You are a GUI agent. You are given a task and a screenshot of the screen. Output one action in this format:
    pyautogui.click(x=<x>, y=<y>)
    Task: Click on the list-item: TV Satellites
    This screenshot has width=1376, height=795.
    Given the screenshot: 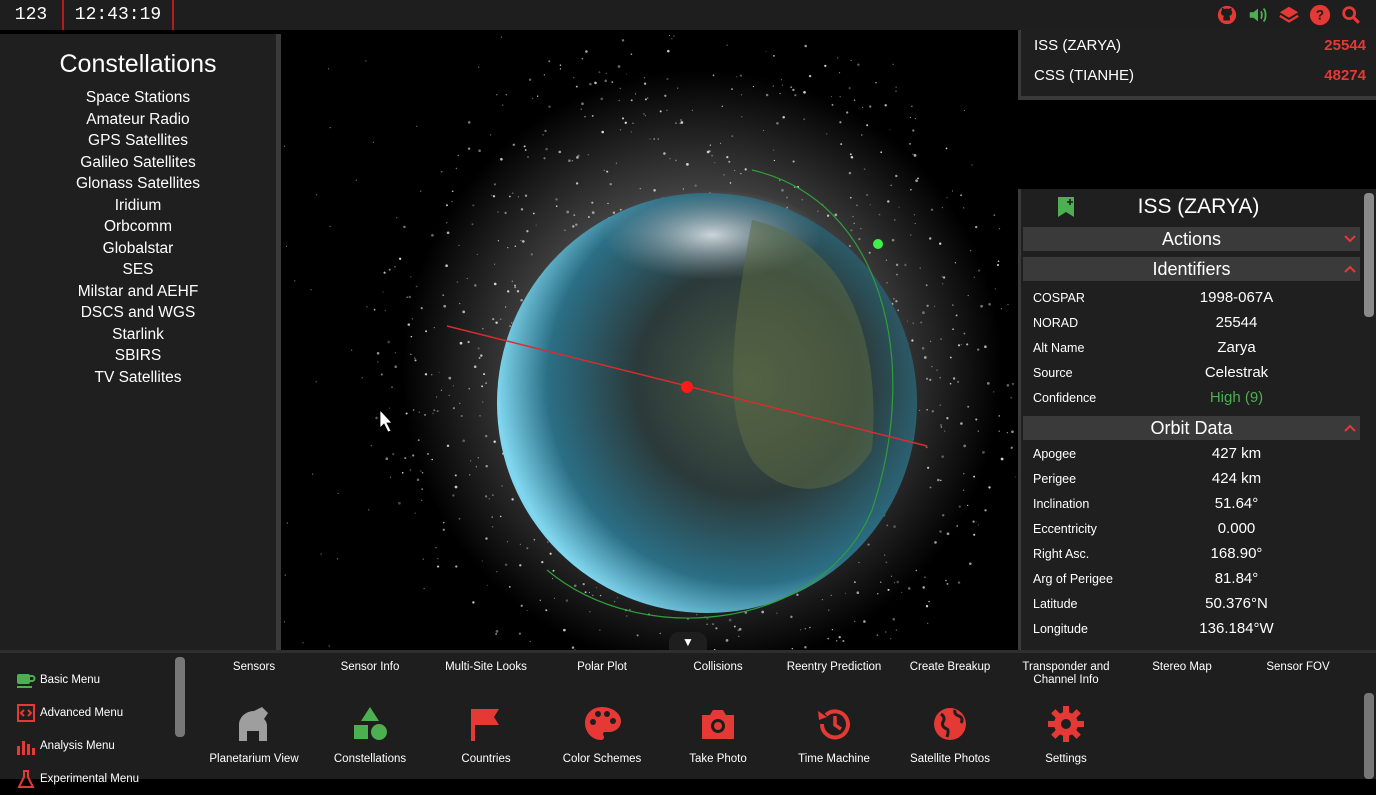 What is the action you would take?
    pyautogui.click(x=138, y=378)
    